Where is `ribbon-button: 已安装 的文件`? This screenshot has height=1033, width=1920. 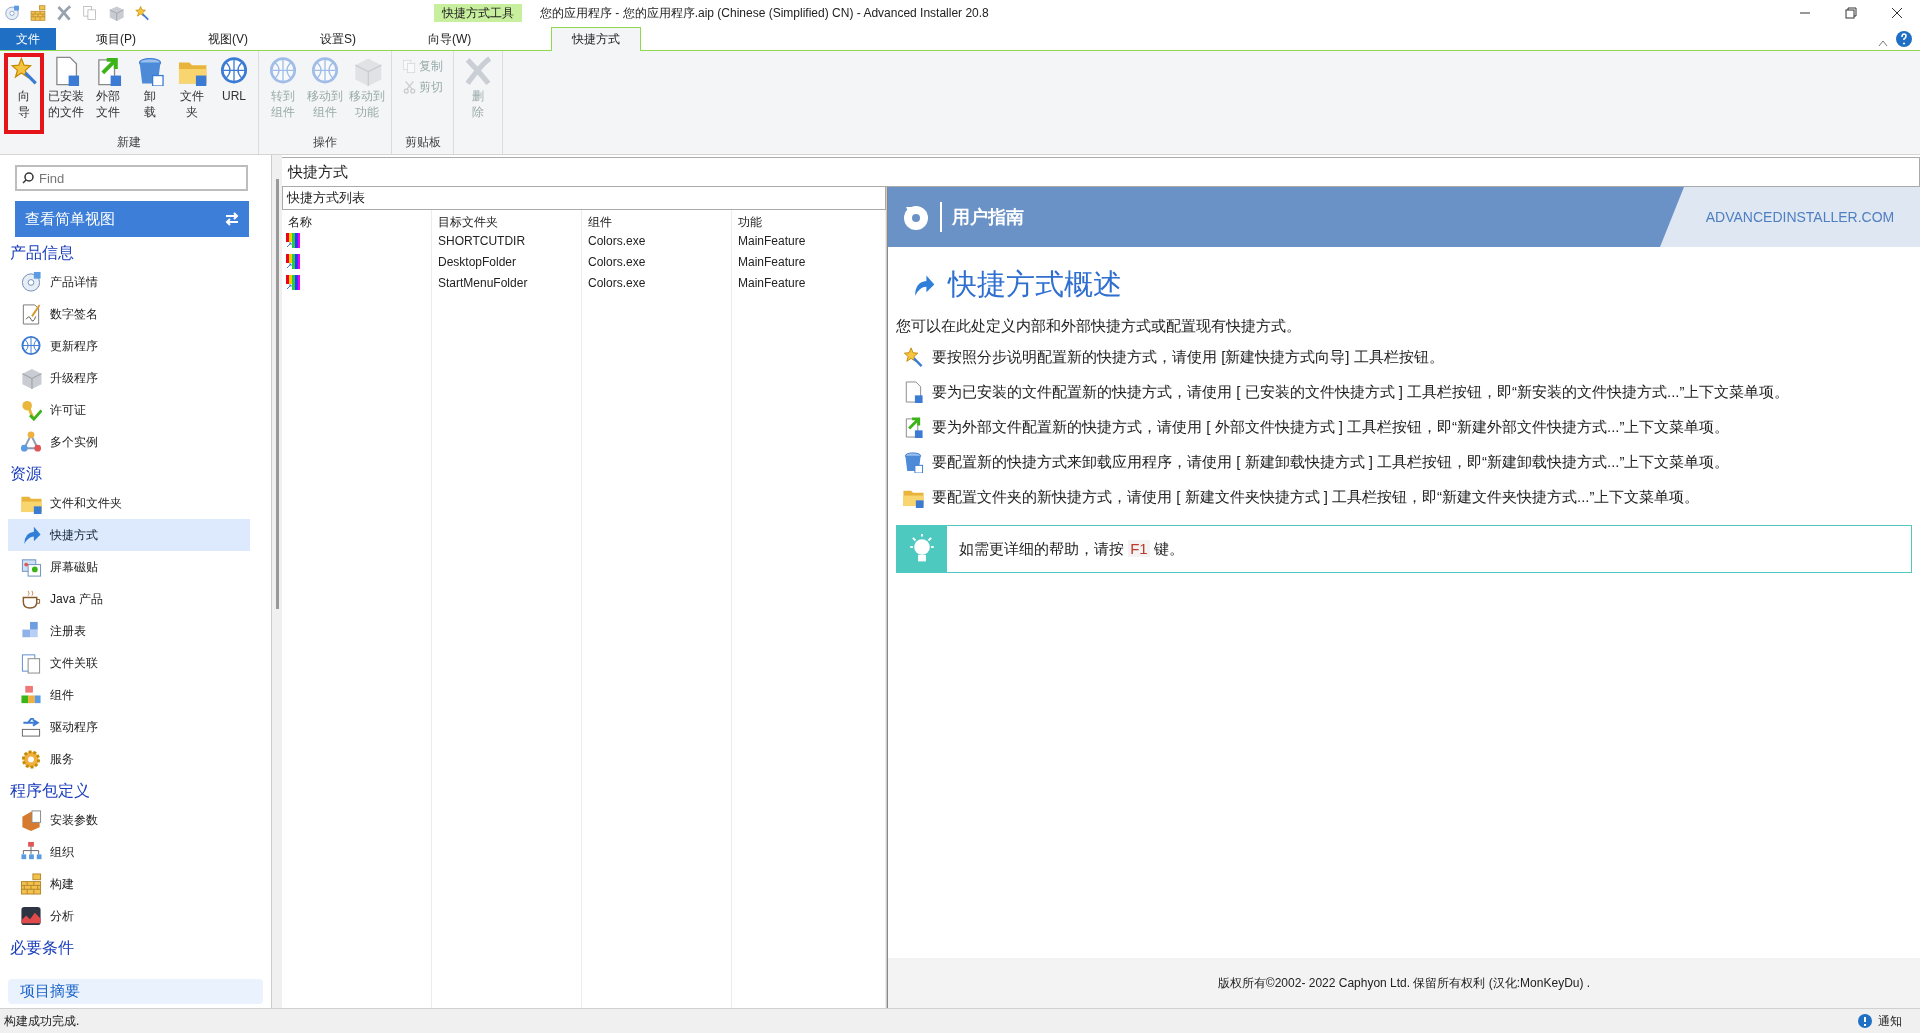 ribbon-button: 已安装 的文件 is located at coordinates (66, 93).